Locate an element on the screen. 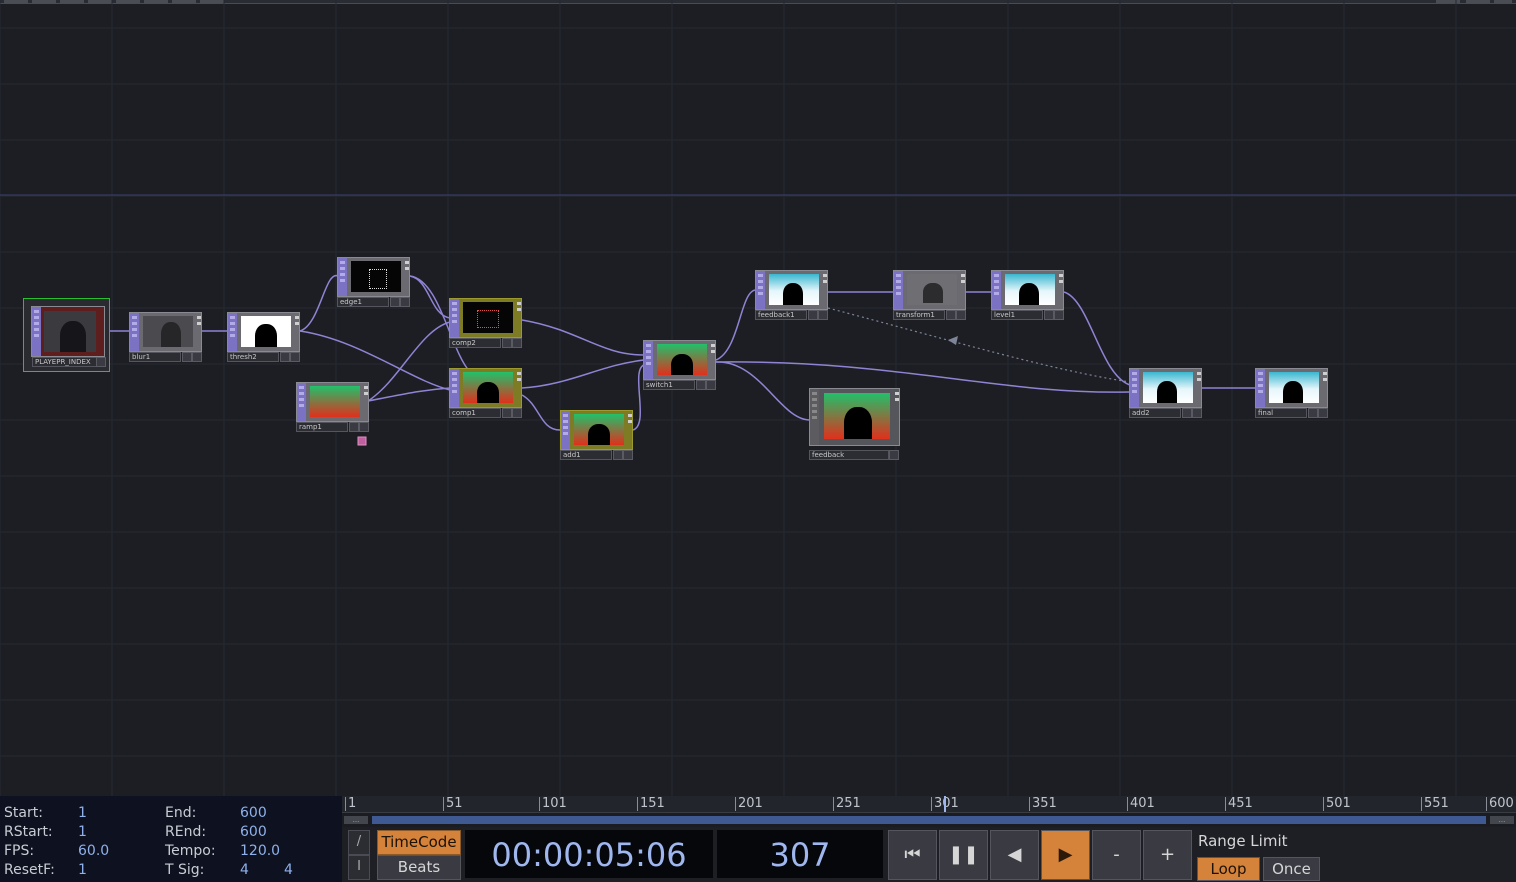  play-forward-button: ▶ is located at coordinates (1065, 855).